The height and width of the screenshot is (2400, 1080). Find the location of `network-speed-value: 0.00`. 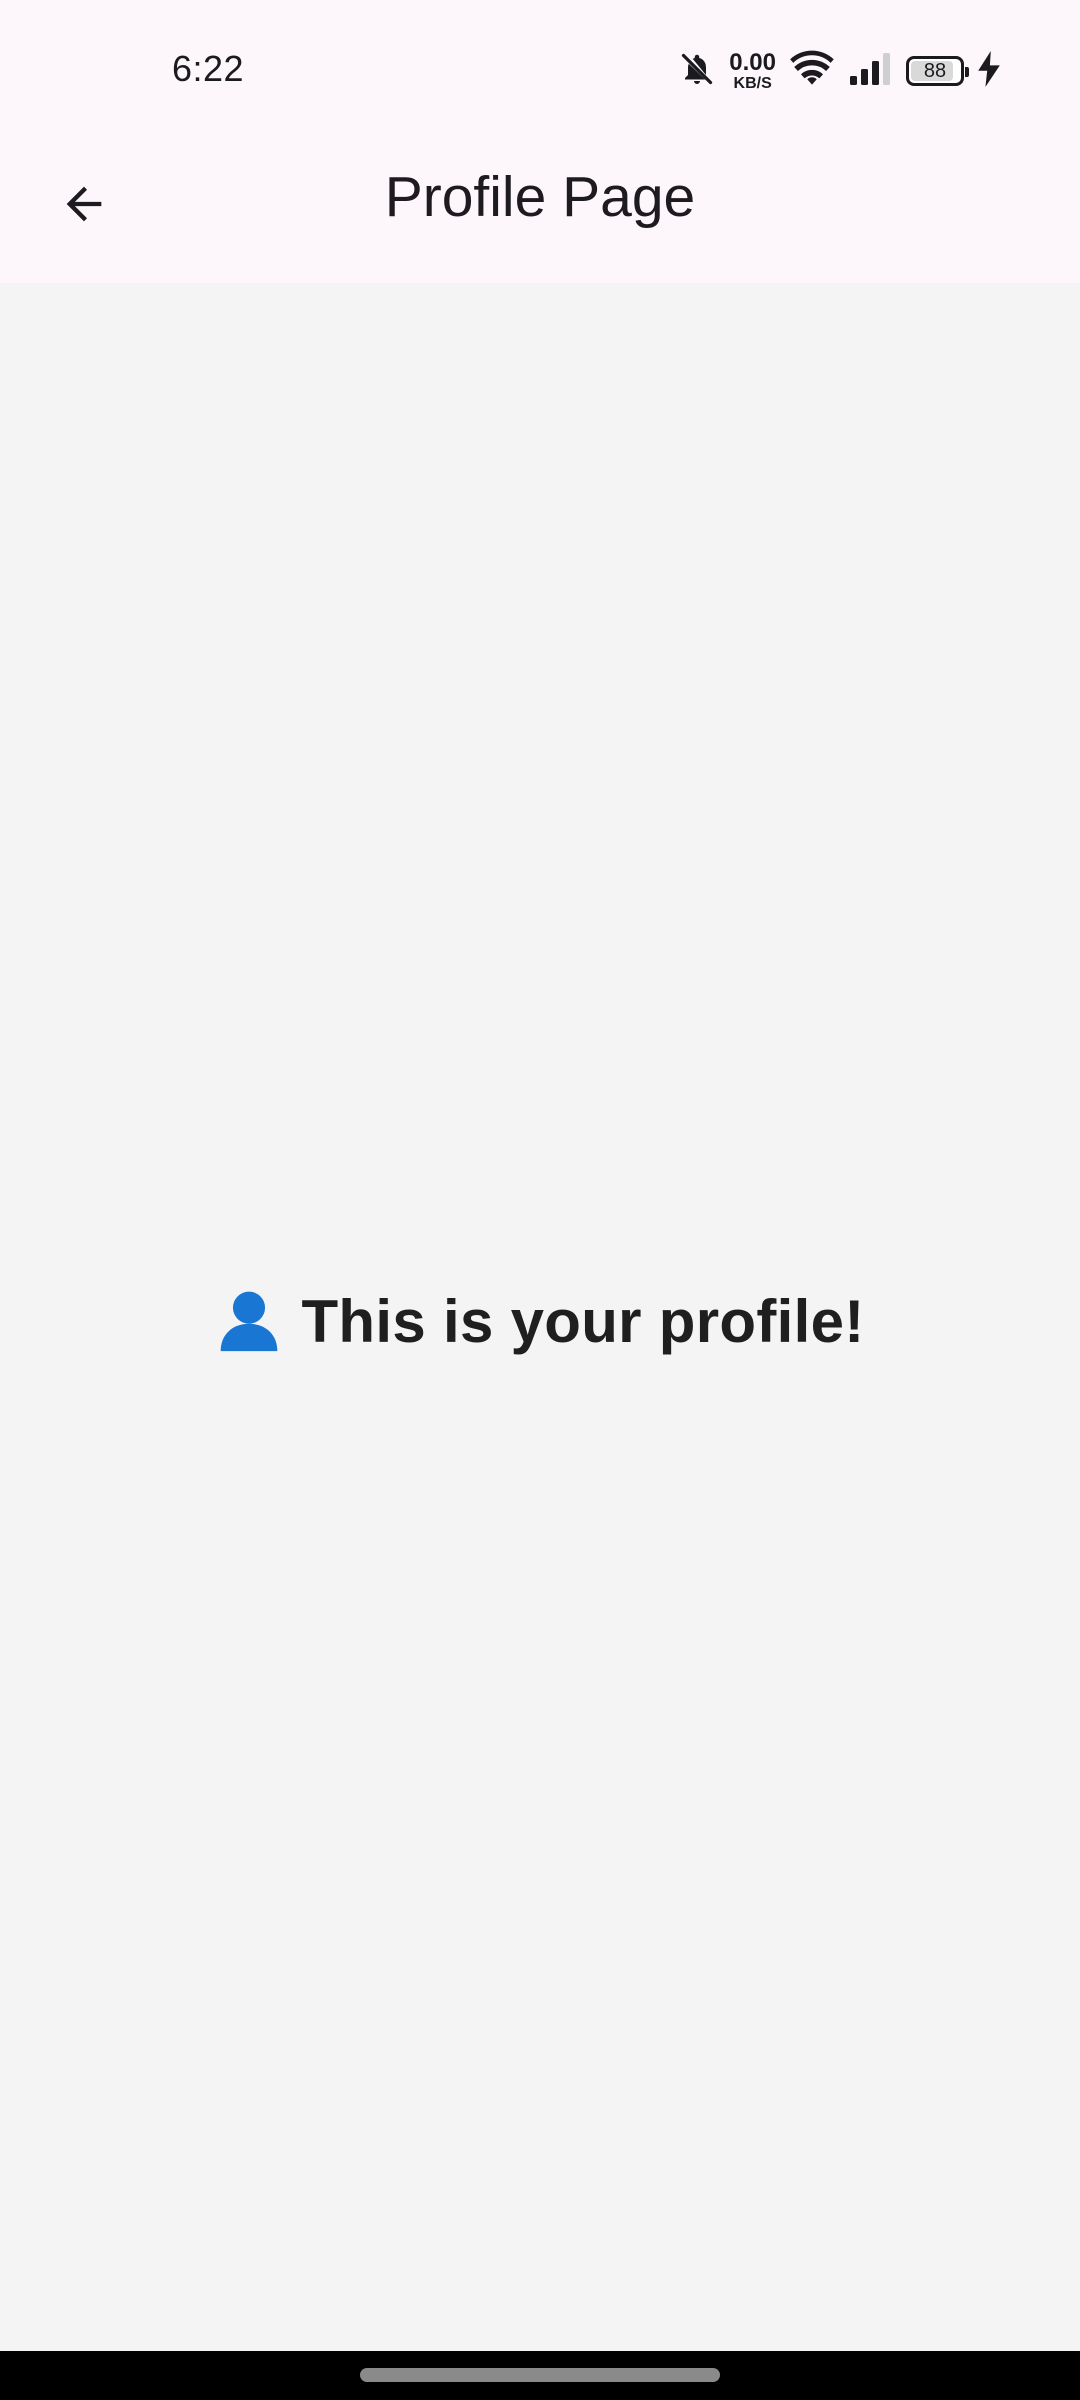

network-speed-value: 0.00 is located at coordinates (752, 62).